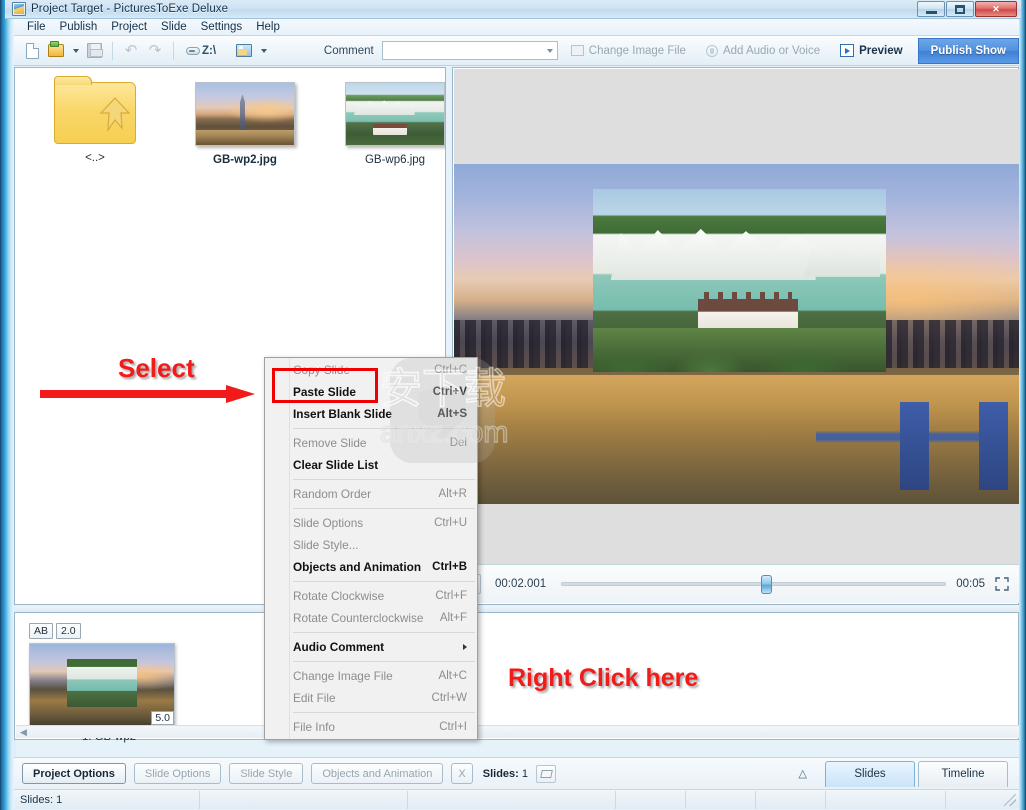  I want to click on context-menu-item-remove-slide: Remove Slide Del, so click(371, 443).